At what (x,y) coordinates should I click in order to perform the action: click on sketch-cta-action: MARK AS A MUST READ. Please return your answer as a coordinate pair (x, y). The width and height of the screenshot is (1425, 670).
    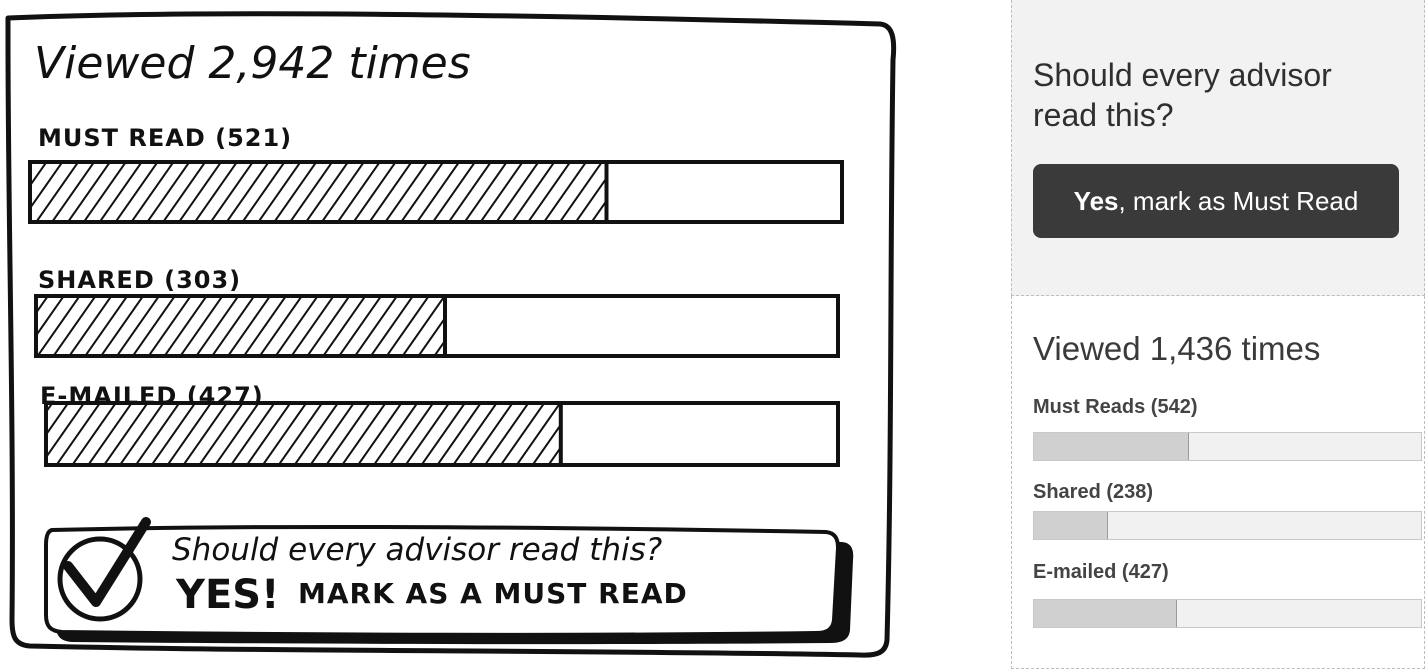
    Looking at the image, I should click on (493, 593).